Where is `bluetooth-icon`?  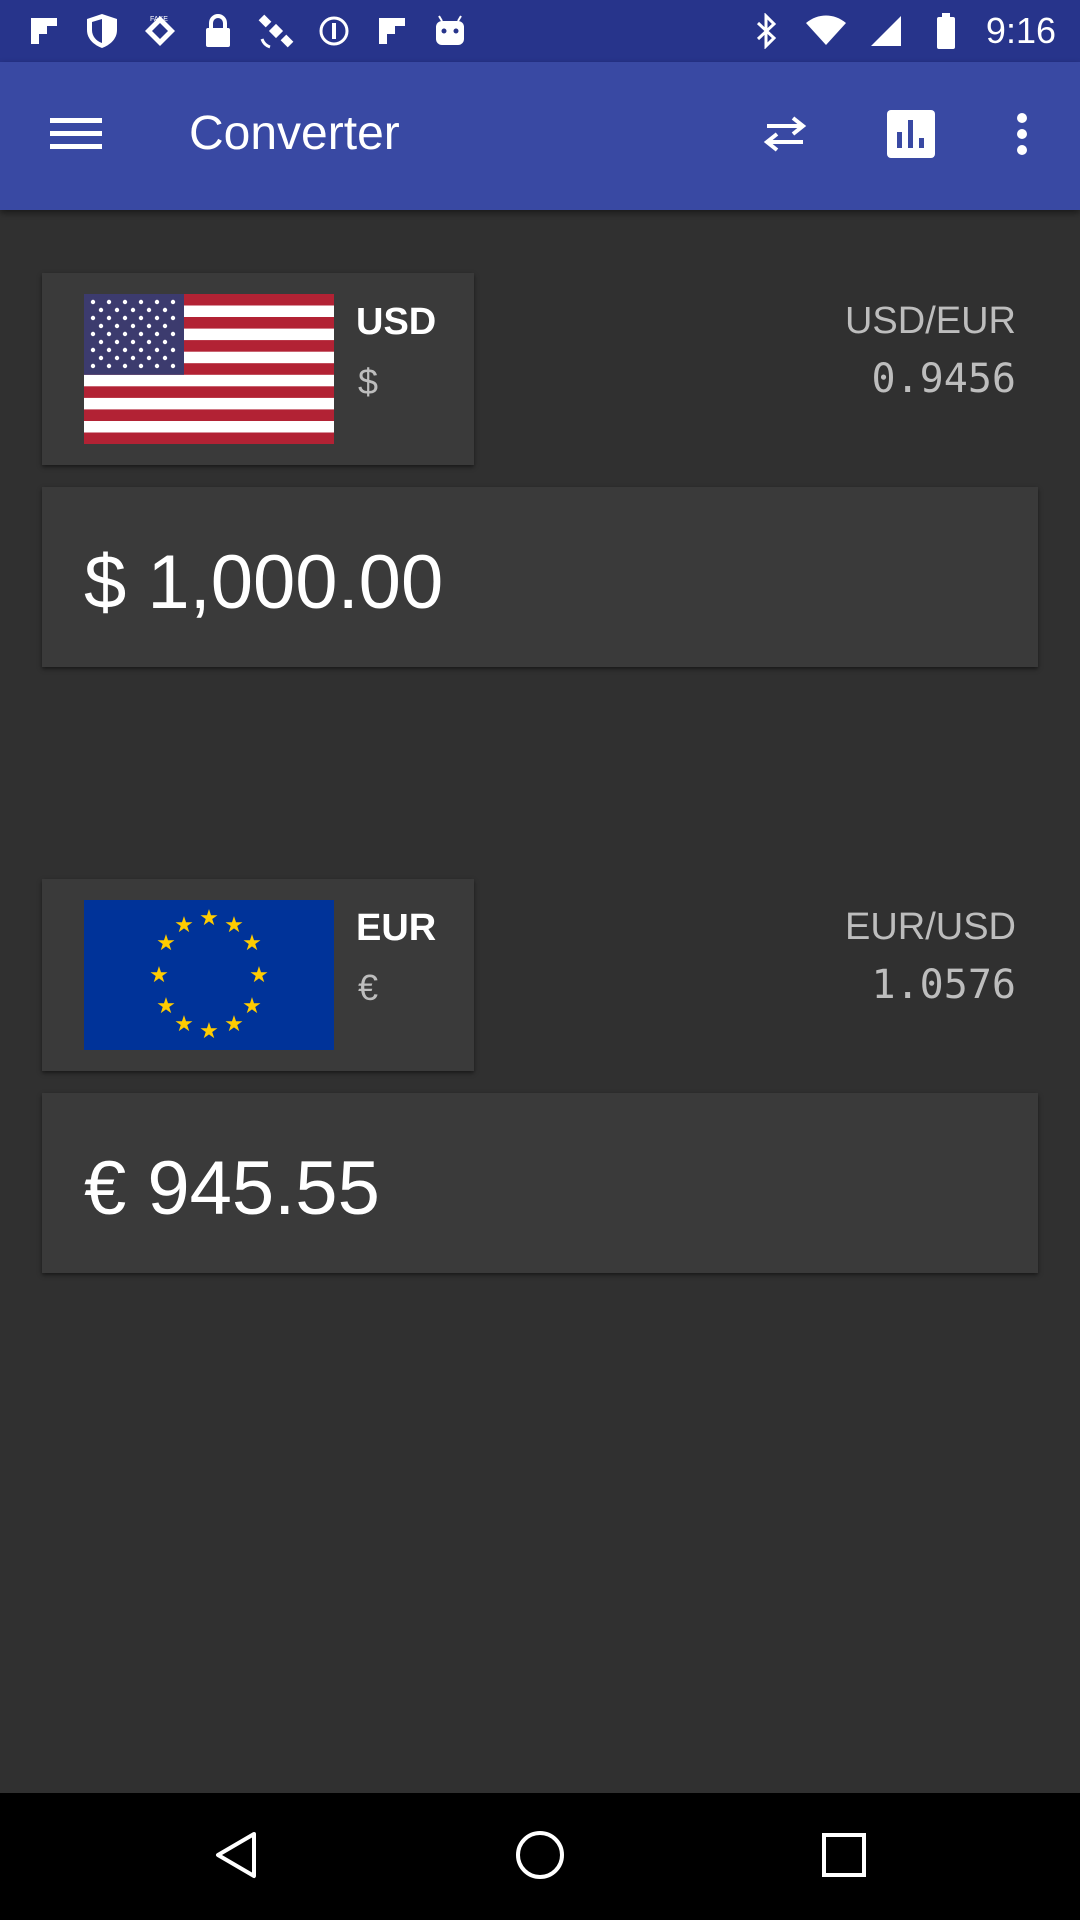
bluetooth-icon is located at coordinates (766, 31).